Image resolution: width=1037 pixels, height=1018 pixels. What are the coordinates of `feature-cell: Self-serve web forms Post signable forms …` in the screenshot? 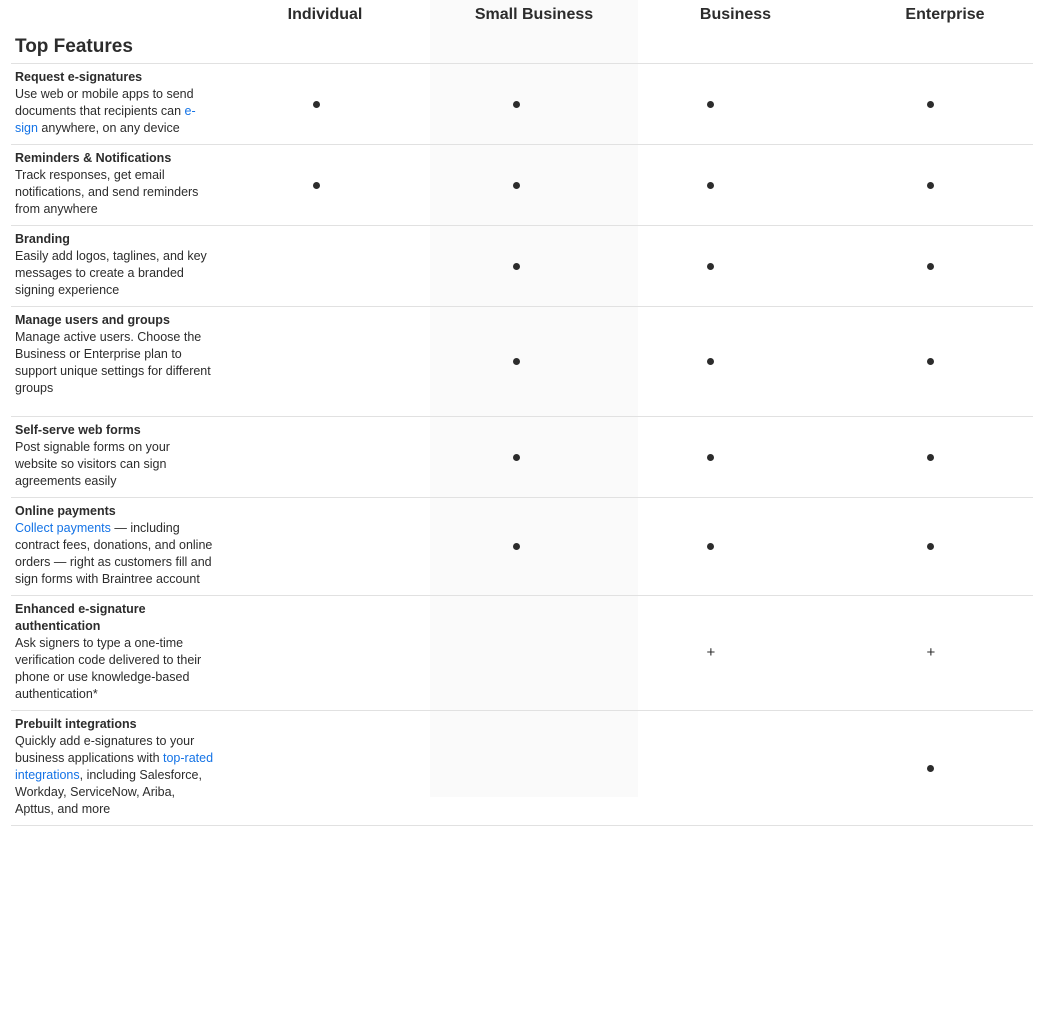 It's located at (113, 457).